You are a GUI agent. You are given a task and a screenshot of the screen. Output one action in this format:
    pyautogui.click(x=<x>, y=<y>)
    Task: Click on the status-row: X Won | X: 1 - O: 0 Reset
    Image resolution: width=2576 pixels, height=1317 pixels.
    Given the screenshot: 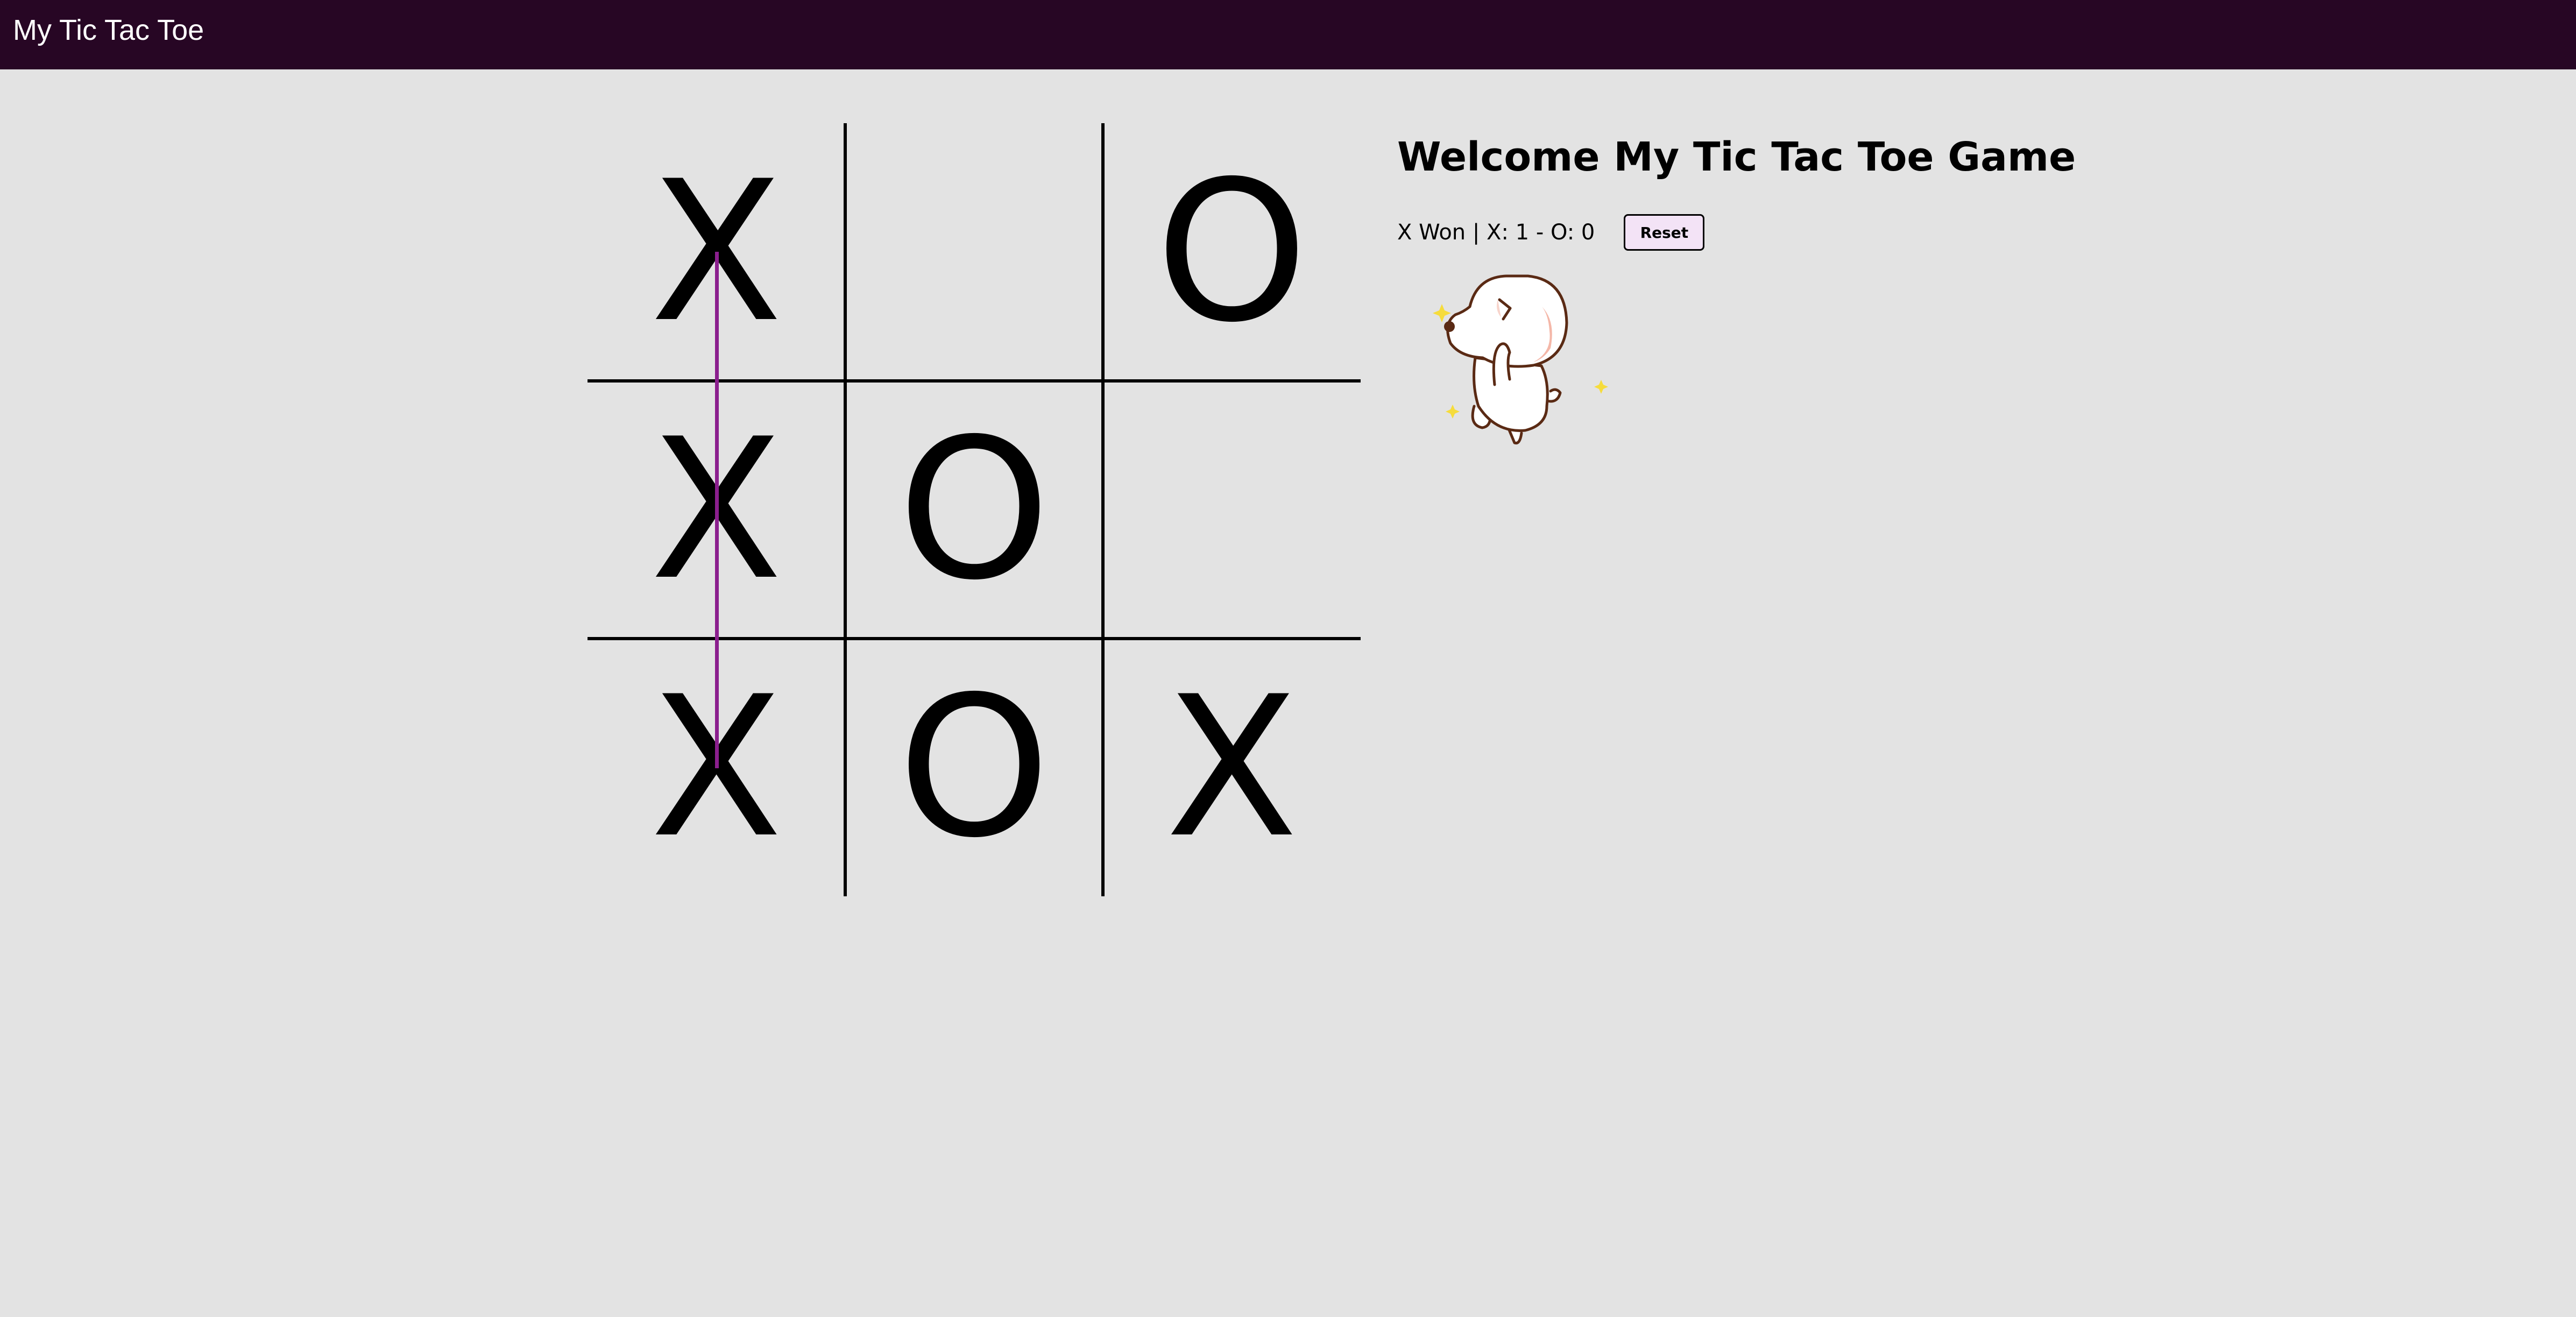 What is the action you would take?
    pyautogui.click(x=1551, y=232)
    